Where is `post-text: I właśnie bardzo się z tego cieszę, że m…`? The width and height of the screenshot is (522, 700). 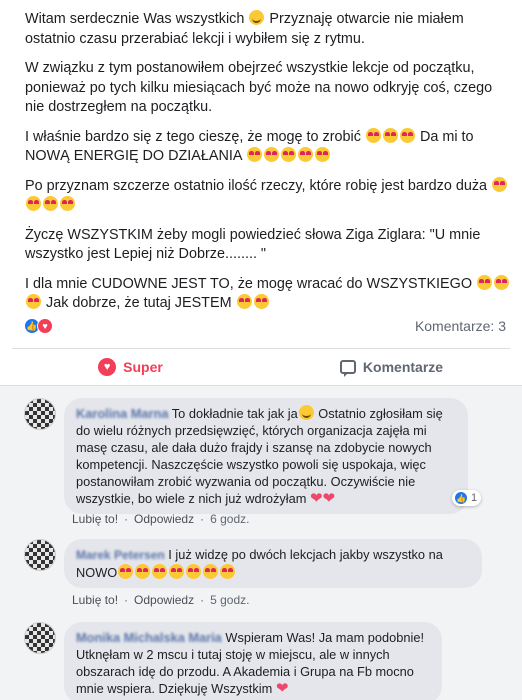
post-text: I właśnie bardzo się z tego cieszę, że m… is located at coordinates (193, 136).